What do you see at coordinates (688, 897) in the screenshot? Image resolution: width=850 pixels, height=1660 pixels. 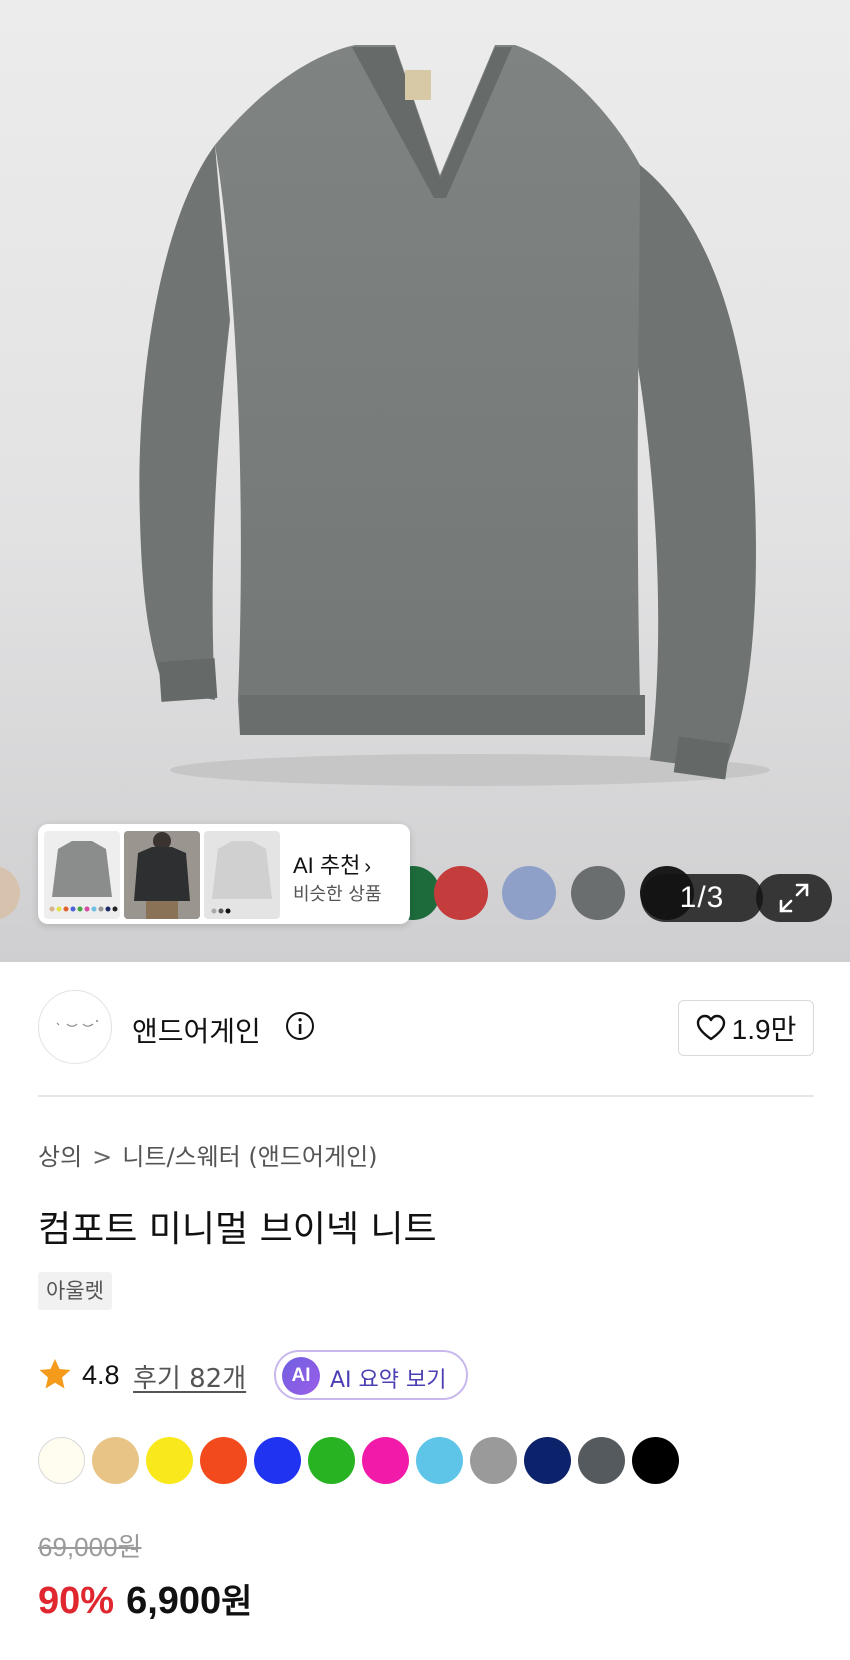 I see `pager-current: 1` at bounding box center [688, 897].